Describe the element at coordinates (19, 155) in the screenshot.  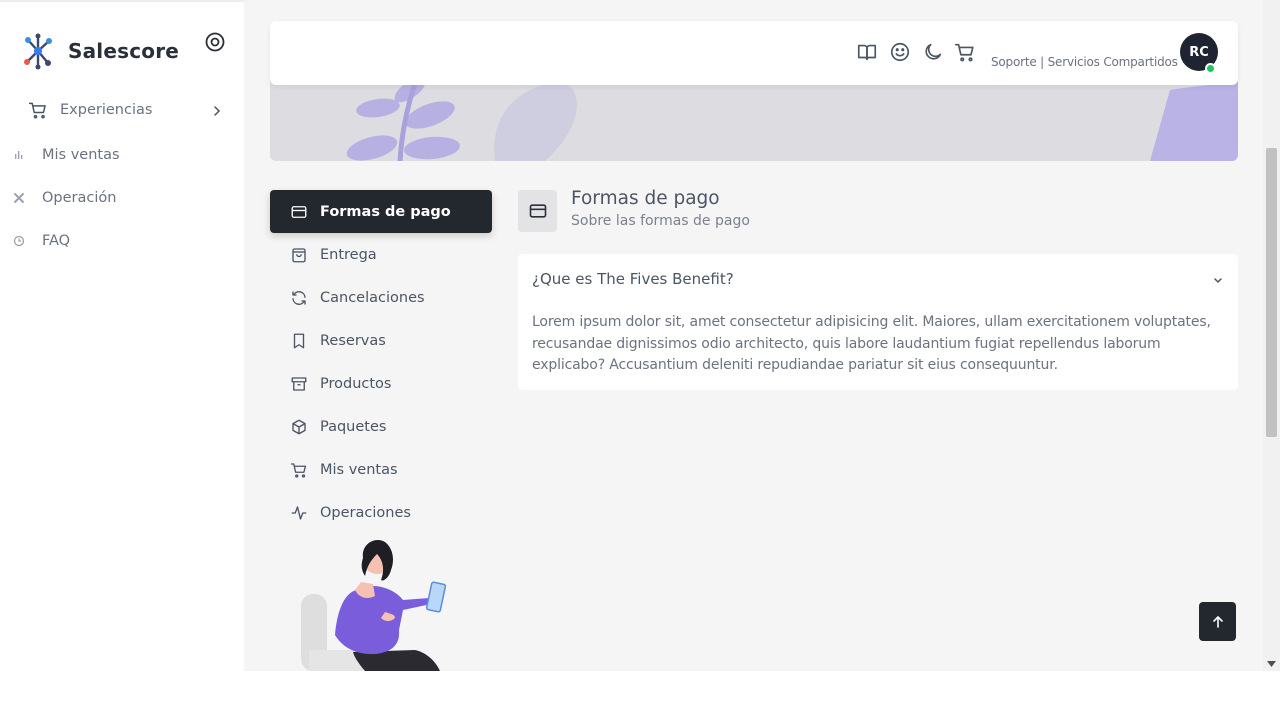
I see `bar-chart-icon` at that location.